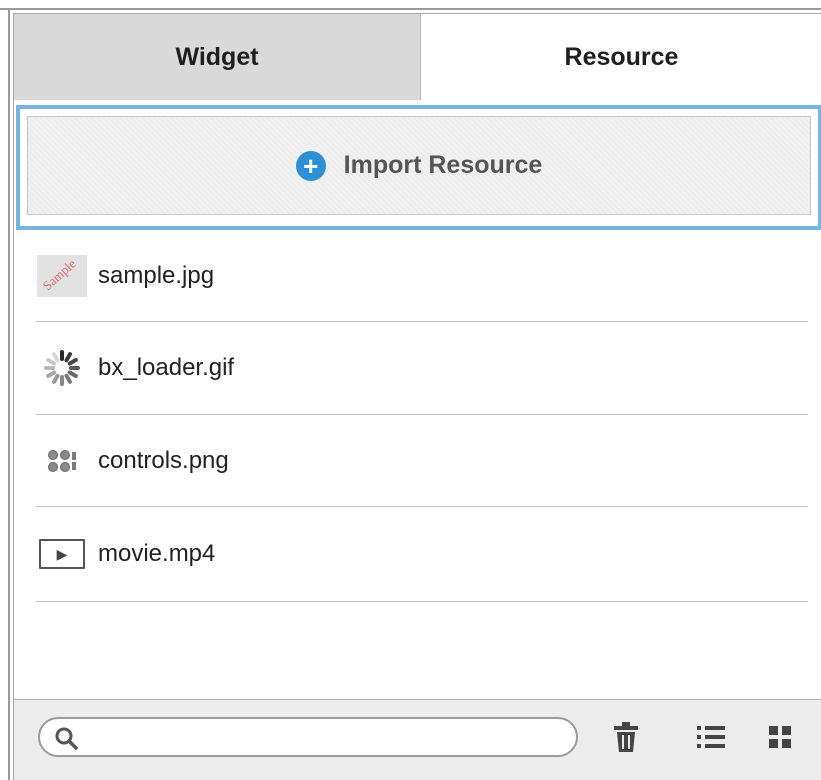 The width and height of the screenshot is (821, 780). I want to click on controls-thumbnail-icon, so click(62, 461).